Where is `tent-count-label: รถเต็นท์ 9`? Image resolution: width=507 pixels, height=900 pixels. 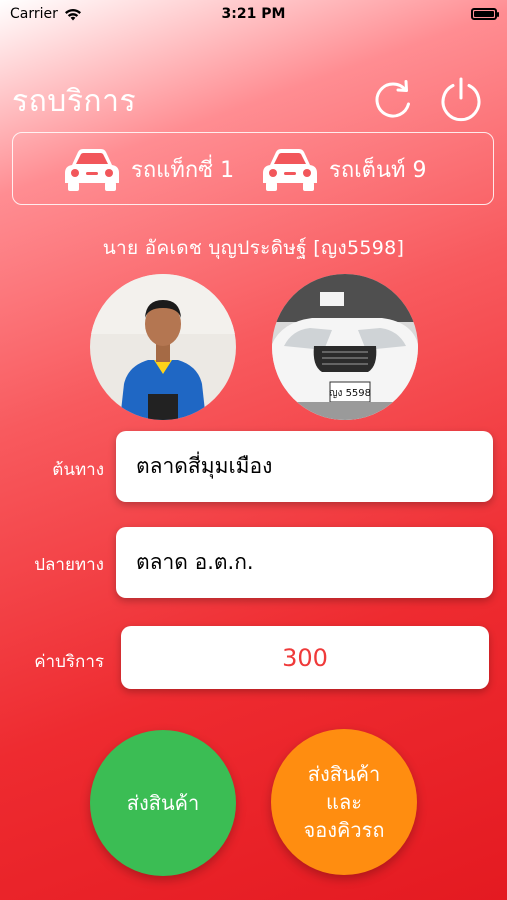 tent-count-label: รถเต็นท์ 9 is located at coordinates (378, 170).